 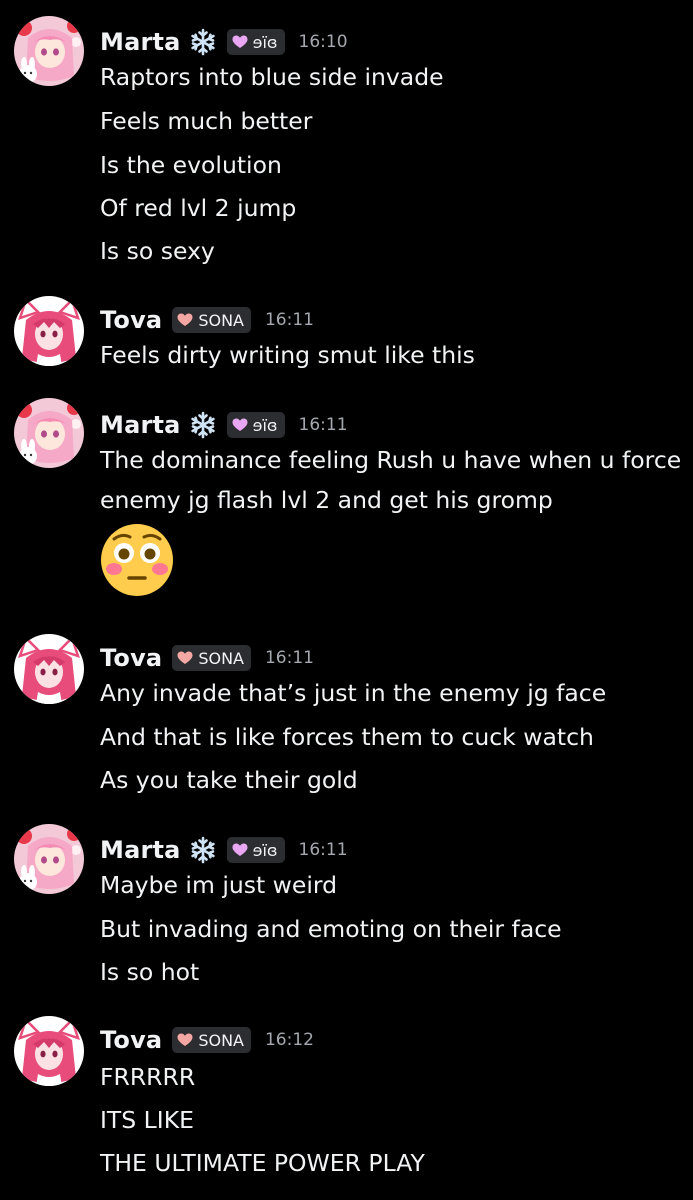 I want to click on message-line: Raptors into blue side invade, so click(x=272, y=77).